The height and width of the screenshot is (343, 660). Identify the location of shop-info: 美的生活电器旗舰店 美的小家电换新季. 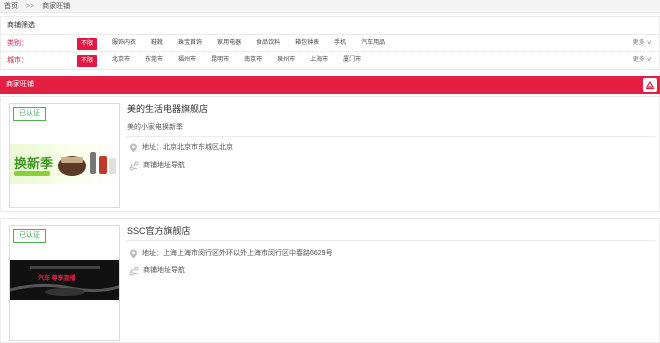
(393, 117).